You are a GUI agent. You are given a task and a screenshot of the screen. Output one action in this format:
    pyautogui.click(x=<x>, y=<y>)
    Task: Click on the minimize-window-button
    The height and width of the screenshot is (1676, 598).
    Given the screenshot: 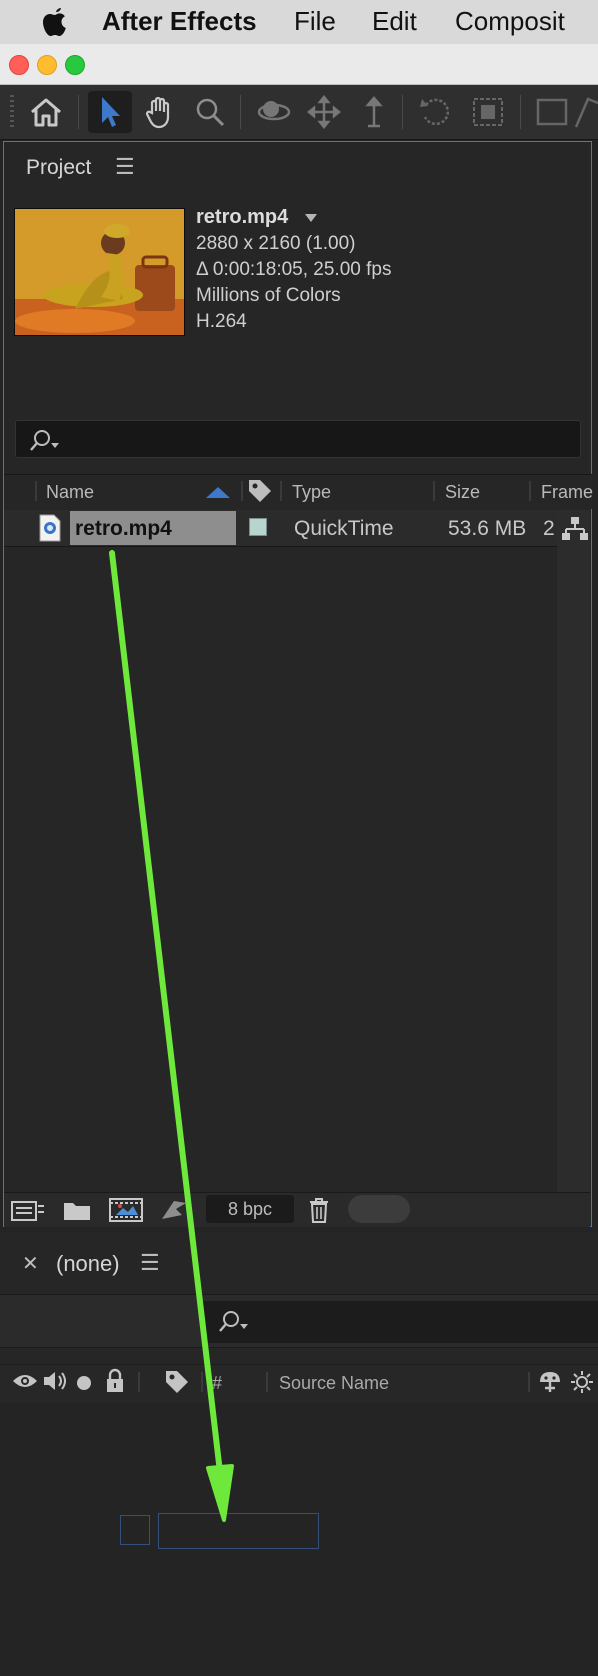 What is the action you would take?
    pyautogui.click(x=47, y=65)
    